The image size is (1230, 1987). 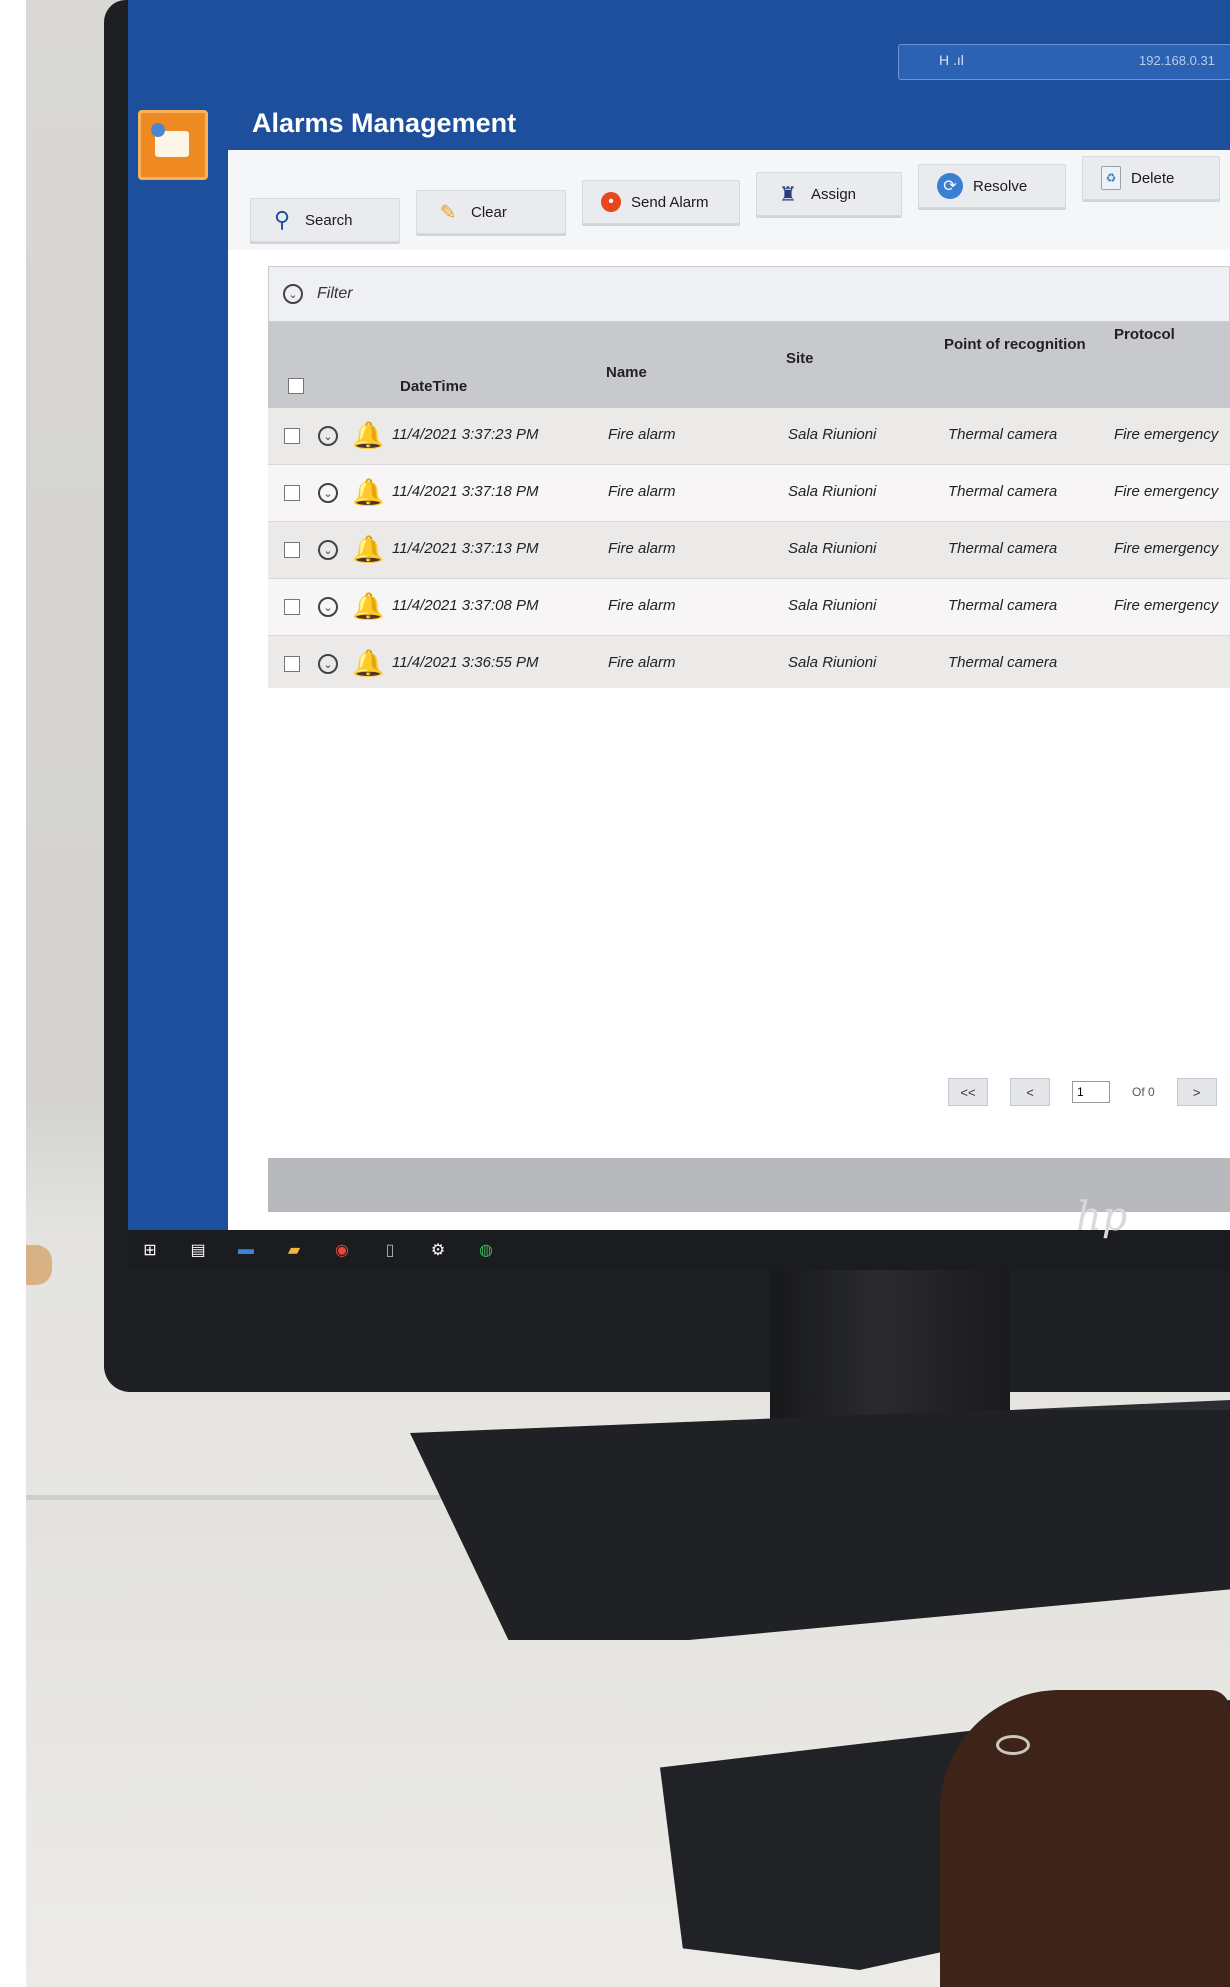 What do you see at coordinates (390, 1250) in the screenshot?
I see `device-icon: ▯` at bounding box center [390, 1250].